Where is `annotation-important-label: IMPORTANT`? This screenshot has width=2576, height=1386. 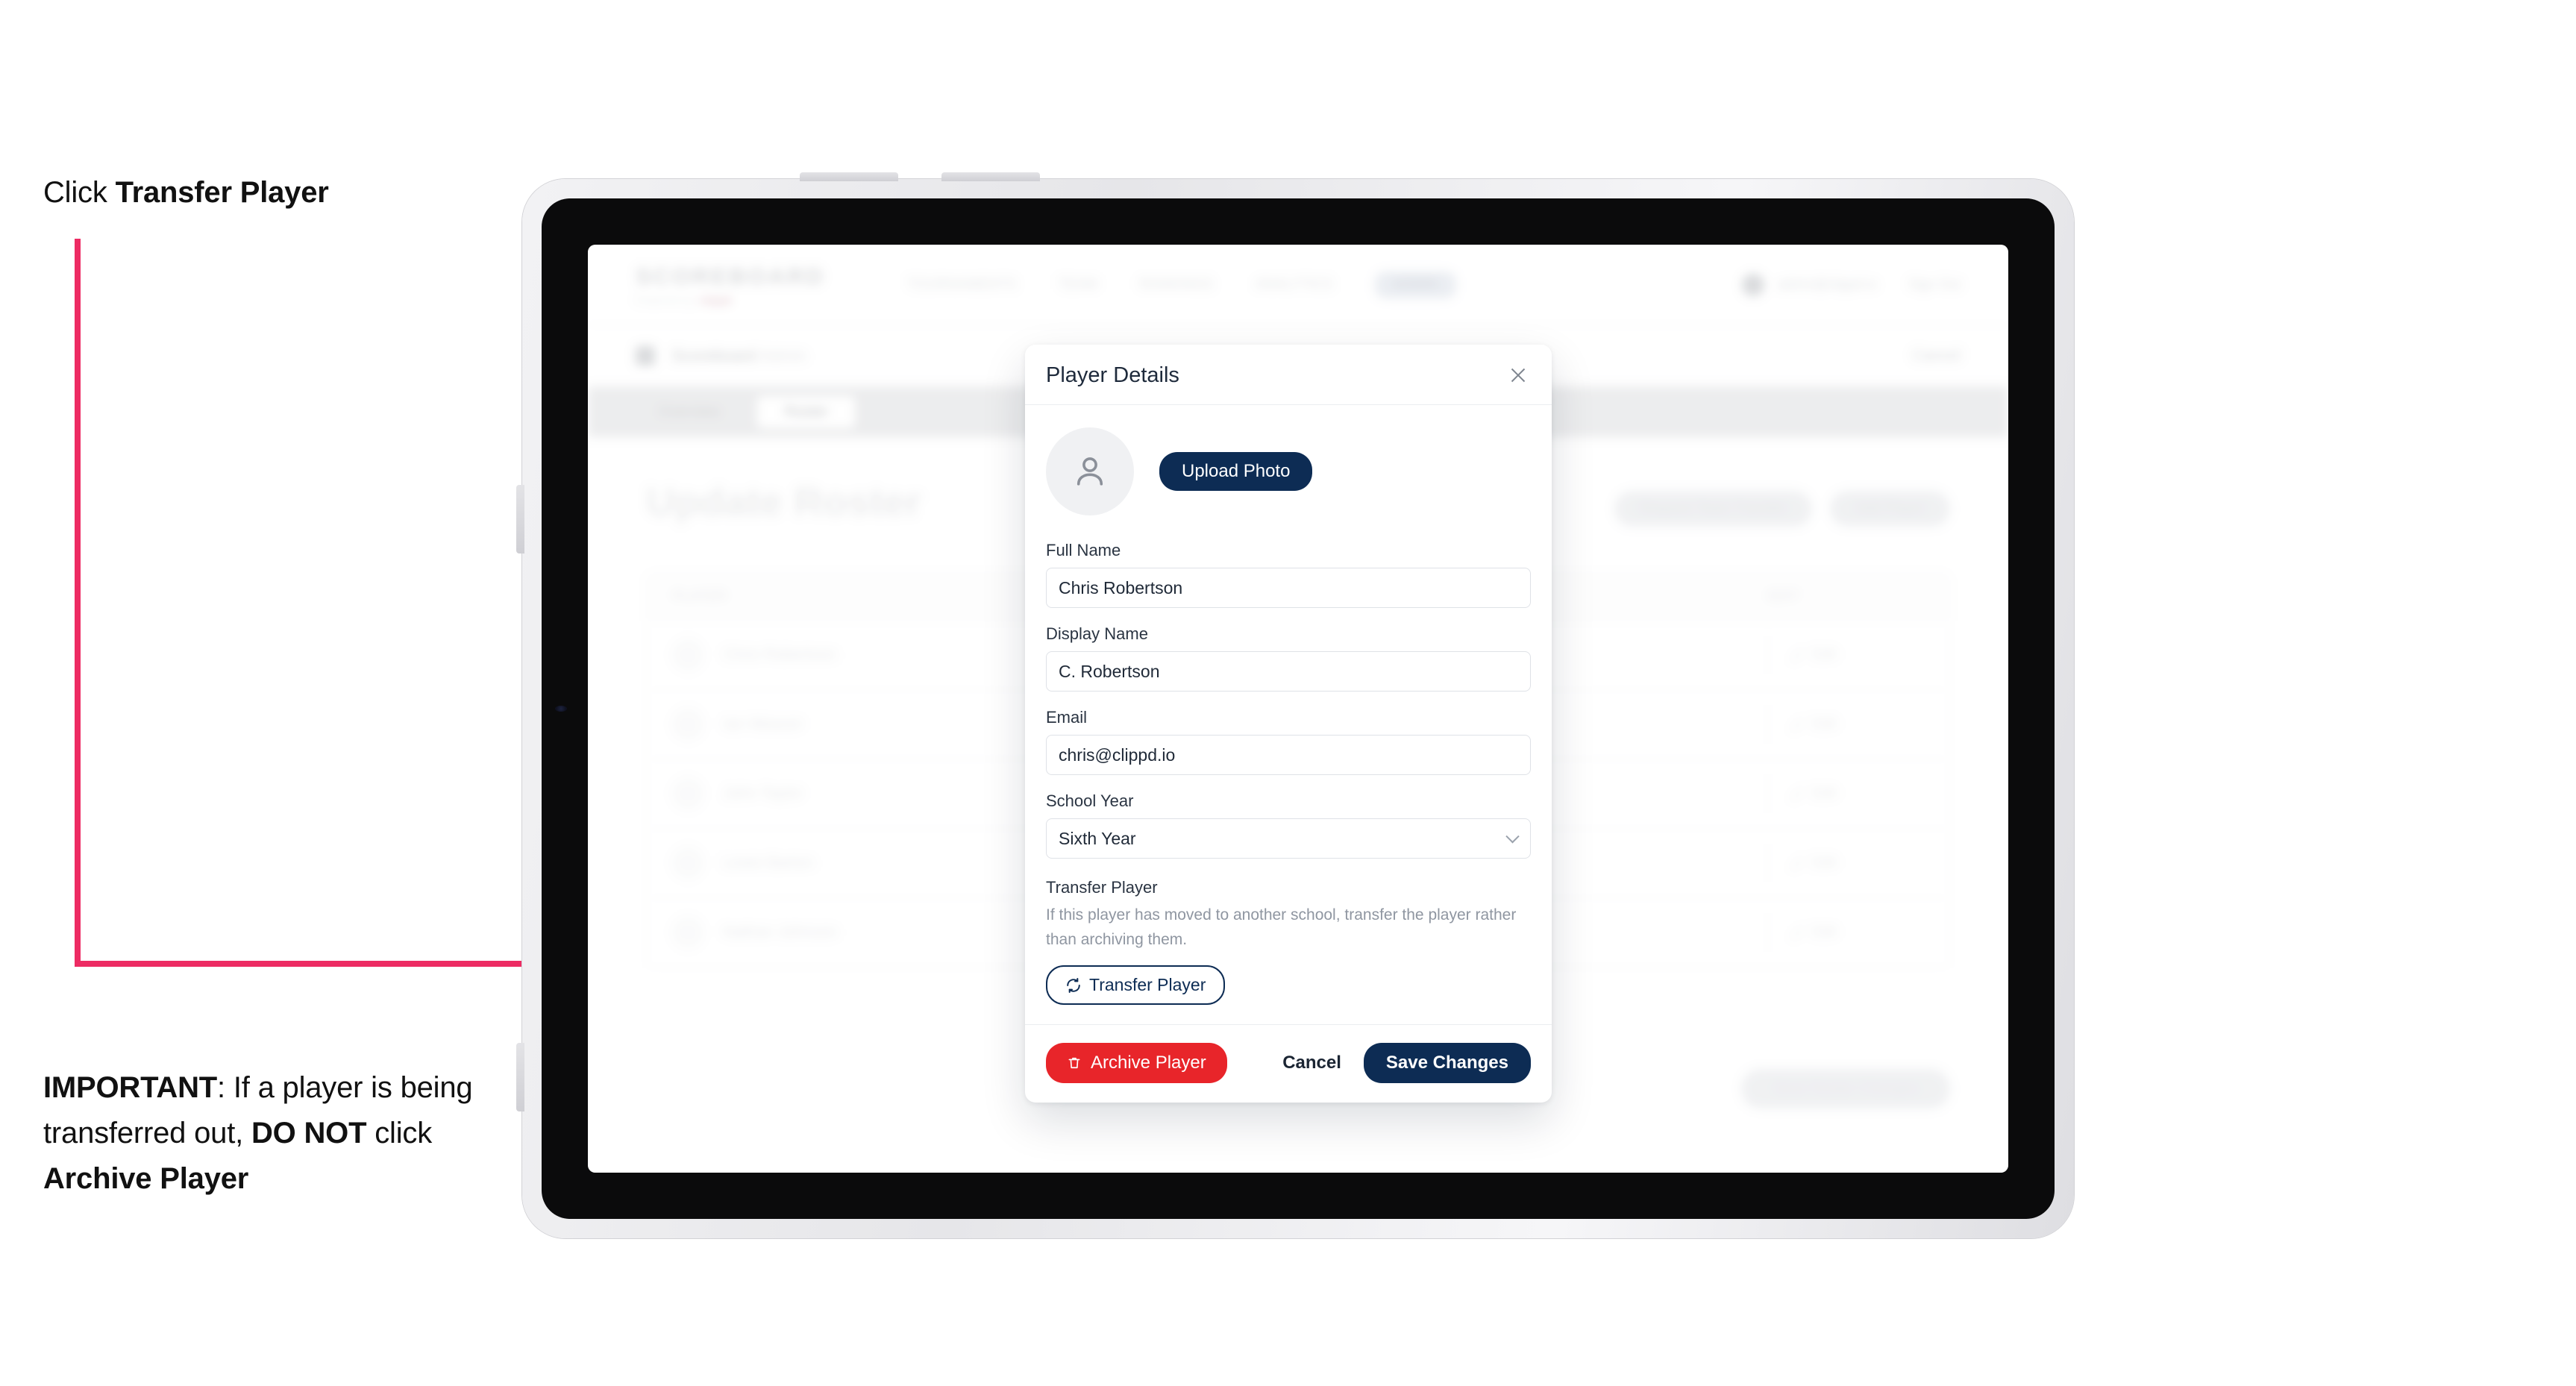 annotation-important-label: IMPORTANT is located at coordinates (130, 1087).